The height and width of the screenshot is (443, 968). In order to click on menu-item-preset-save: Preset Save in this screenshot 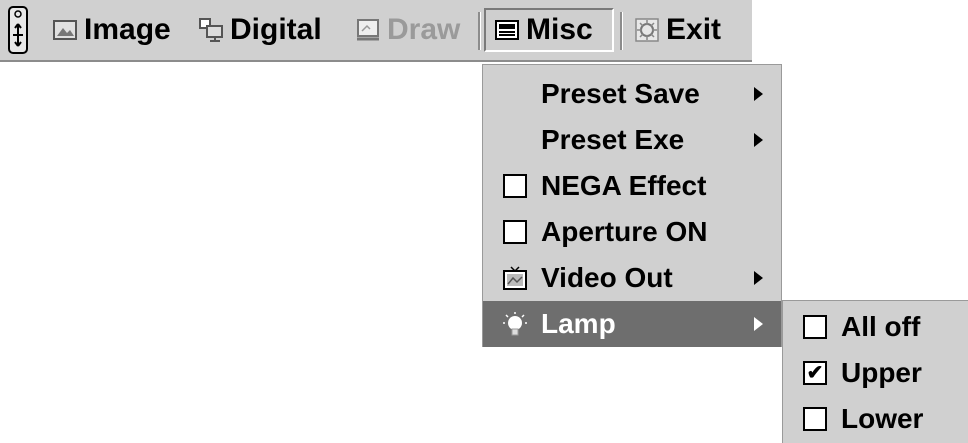, I will do `click(632, 94)`.